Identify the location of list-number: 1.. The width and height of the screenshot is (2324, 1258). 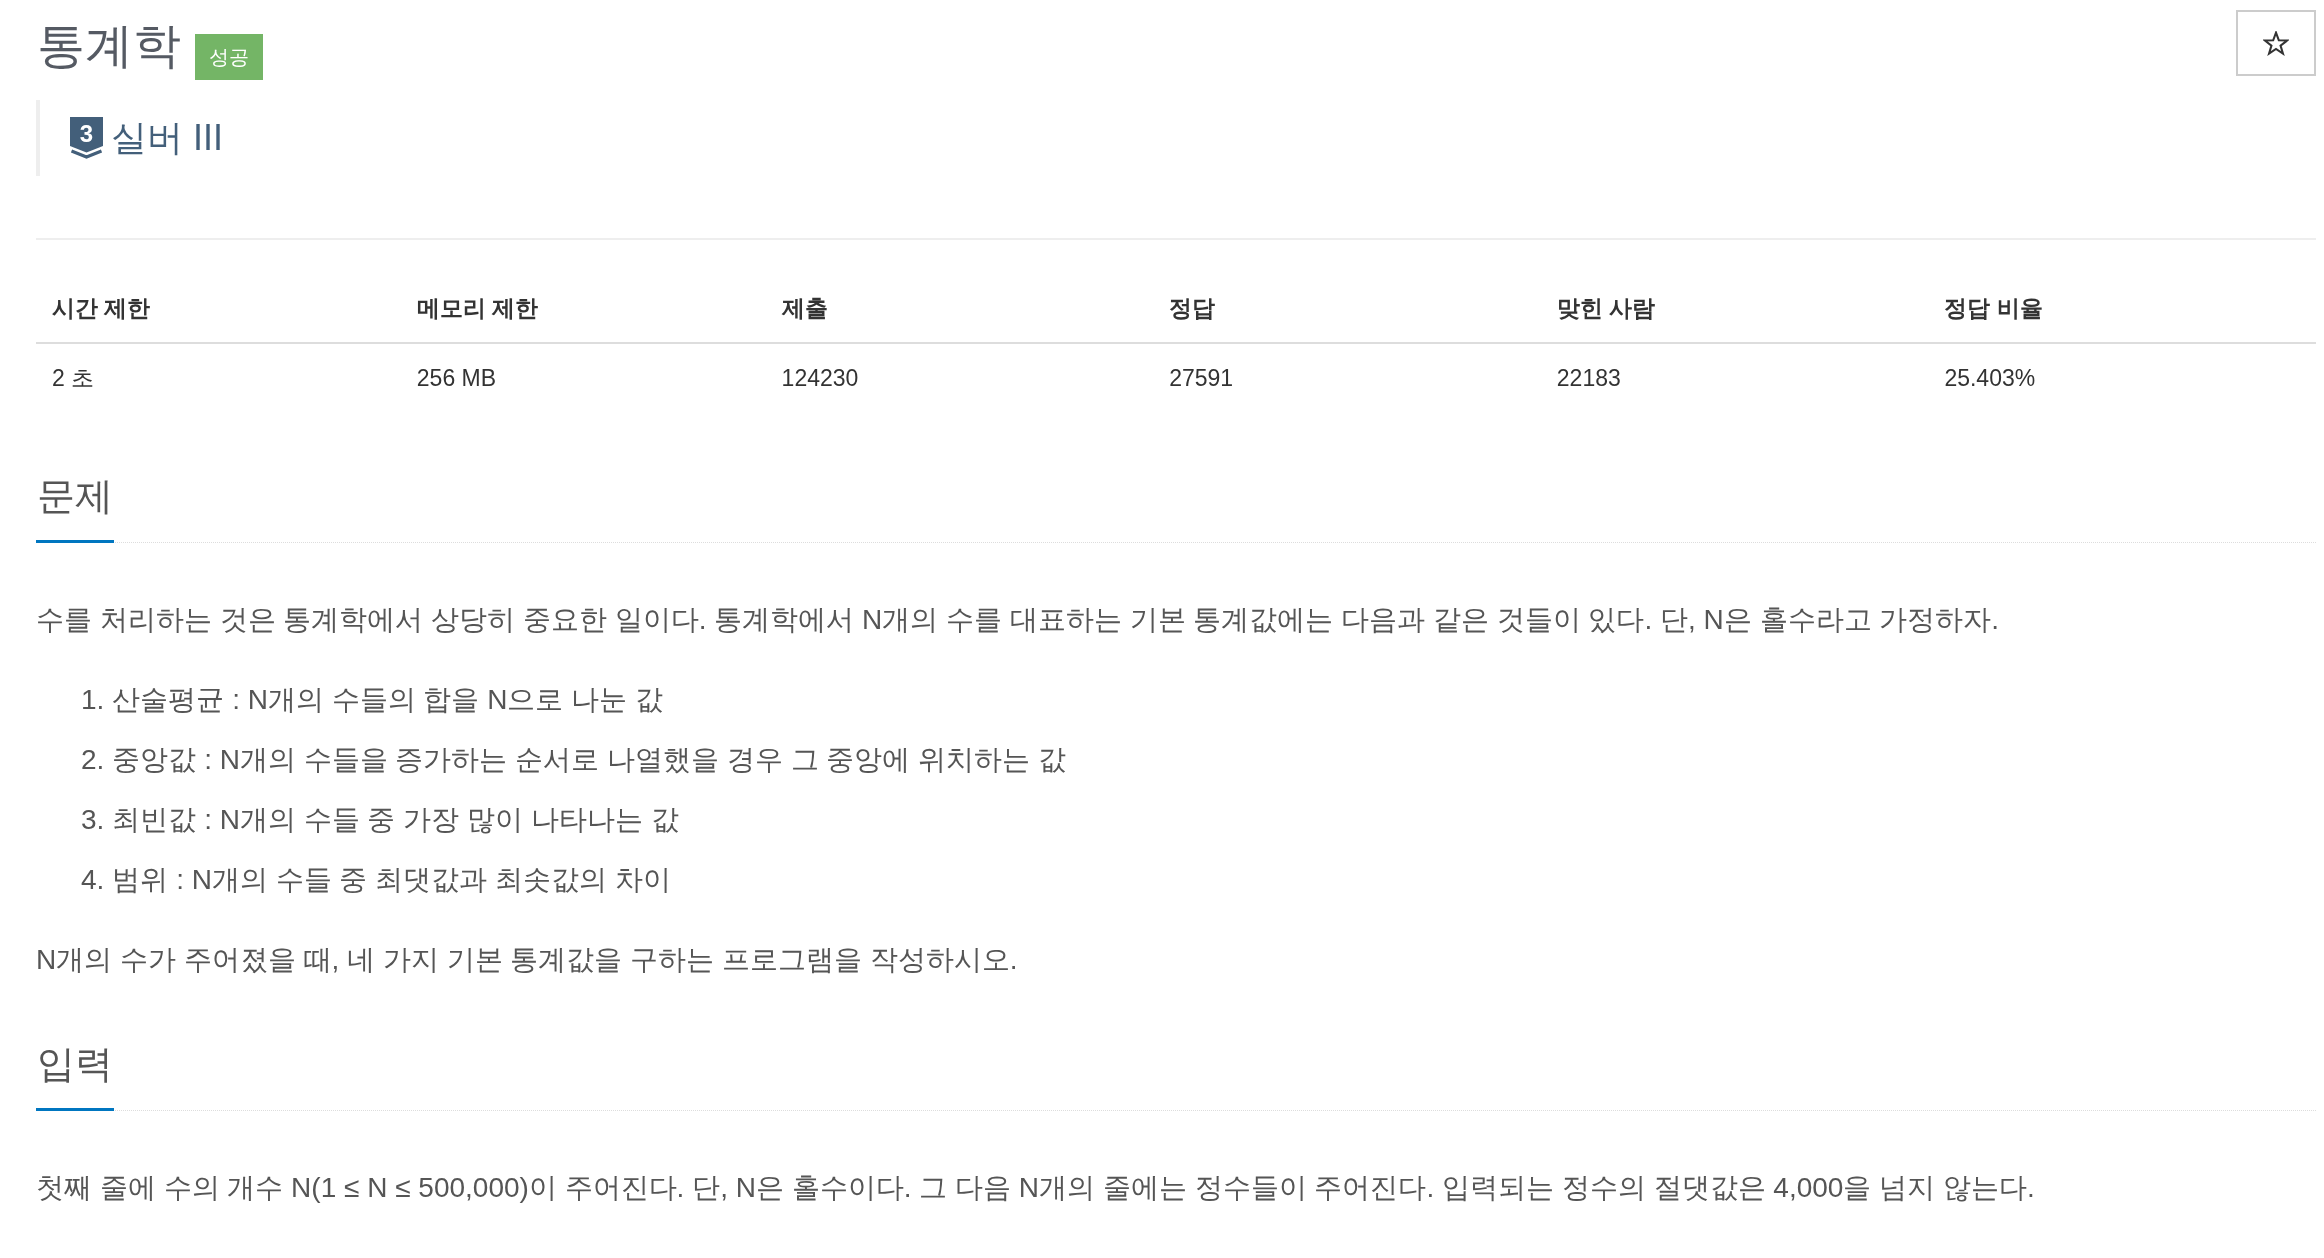
(93, 700).